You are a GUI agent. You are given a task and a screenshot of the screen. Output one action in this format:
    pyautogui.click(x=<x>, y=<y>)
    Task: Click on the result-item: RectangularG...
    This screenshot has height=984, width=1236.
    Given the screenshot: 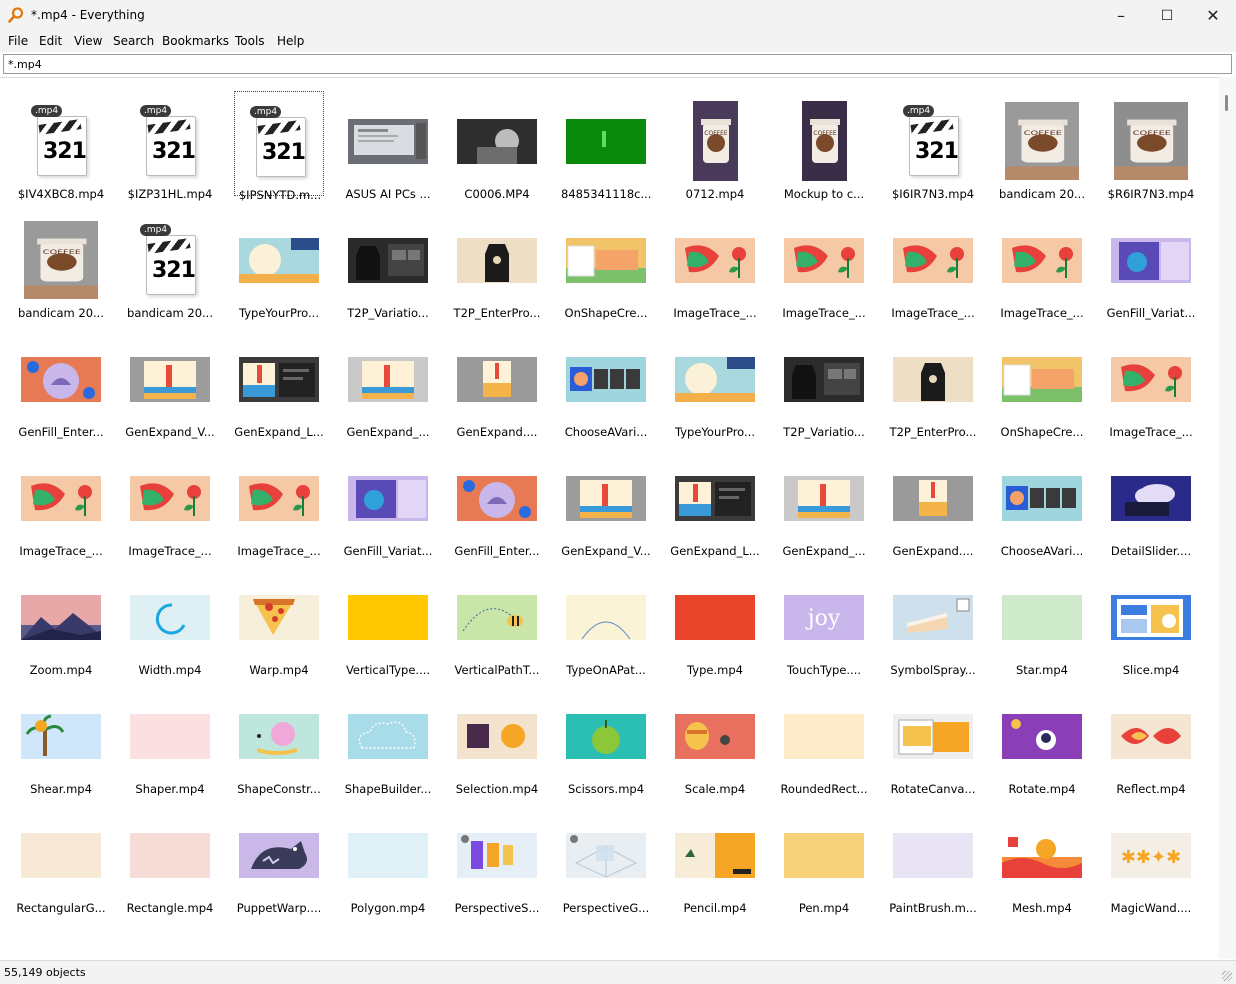 What is the action you would take?
    pyautogui.click(x=61, y=860)
    